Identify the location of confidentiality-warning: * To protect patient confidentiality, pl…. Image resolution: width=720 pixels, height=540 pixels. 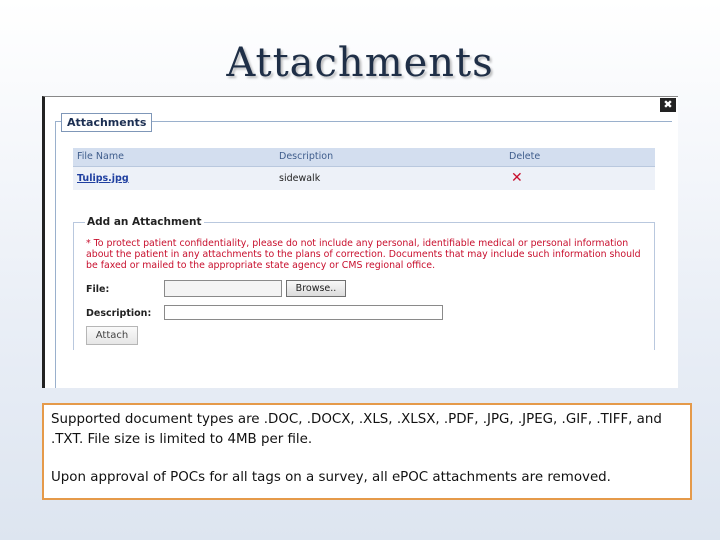
(363, 254).